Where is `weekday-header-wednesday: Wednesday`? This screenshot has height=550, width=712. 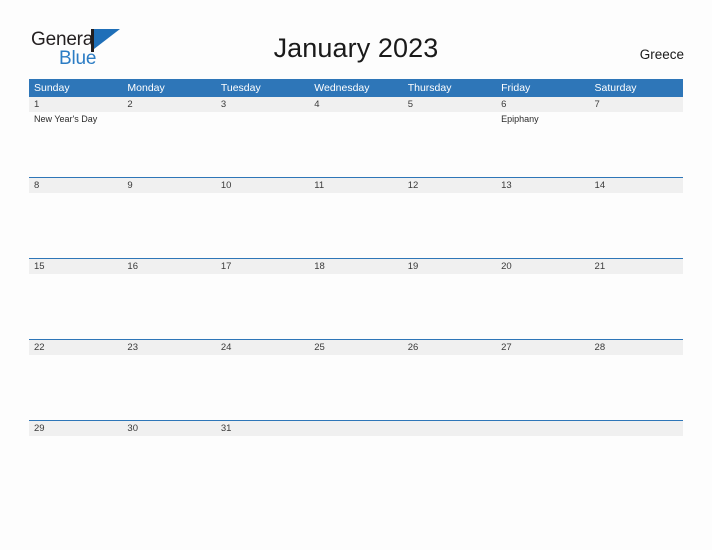 weekday-header-wednesday: Wednesday is located at coordinates (342, 88).